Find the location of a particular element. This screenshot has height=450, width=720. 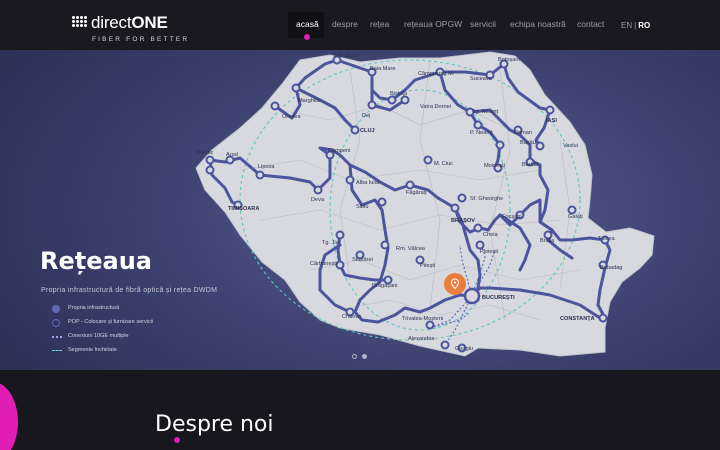

svg-text: Cărbunești is located at coordinates (323, 264).